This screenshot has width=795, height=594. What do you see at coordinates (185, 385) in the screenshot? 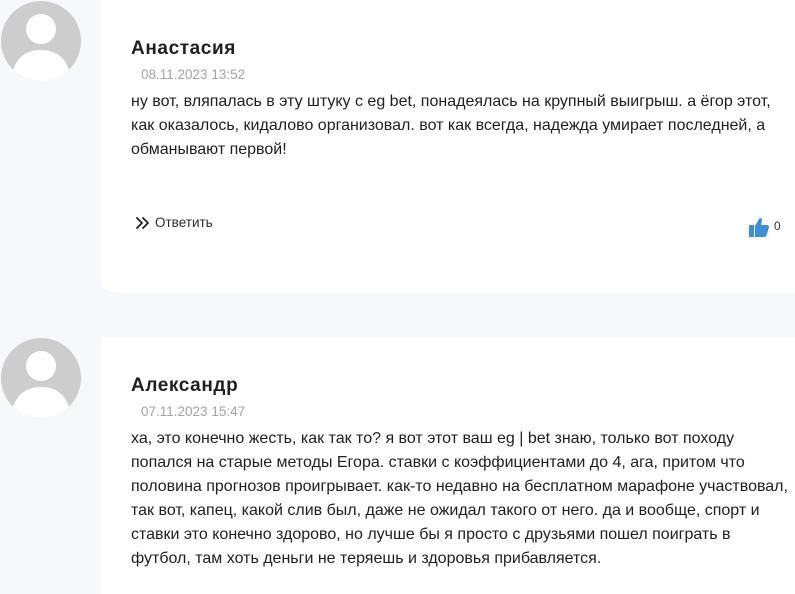
I see `comment-author: Александр` at bounding box center [185, 385].